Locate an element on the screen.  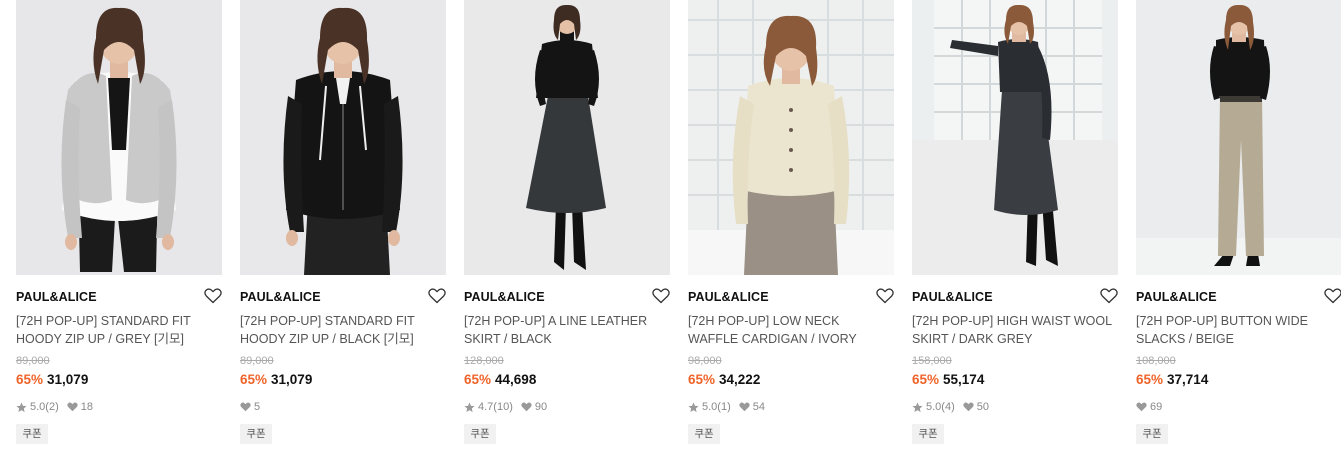
original-price: 158,000 is located at coordinates (932, 361).